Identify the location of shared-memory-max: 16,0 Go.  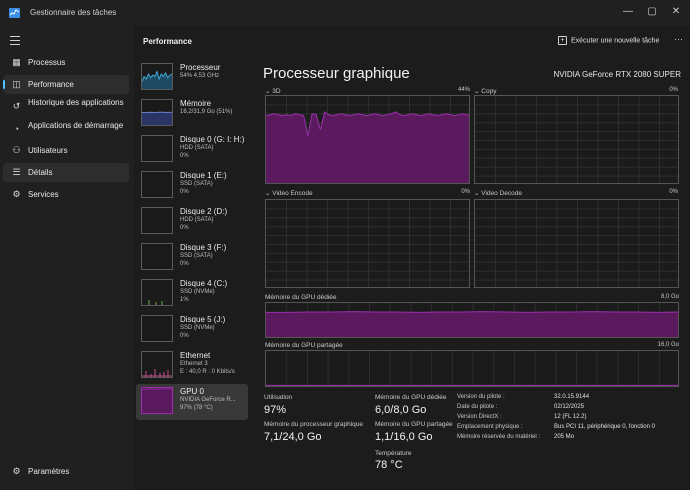
(668, 345).